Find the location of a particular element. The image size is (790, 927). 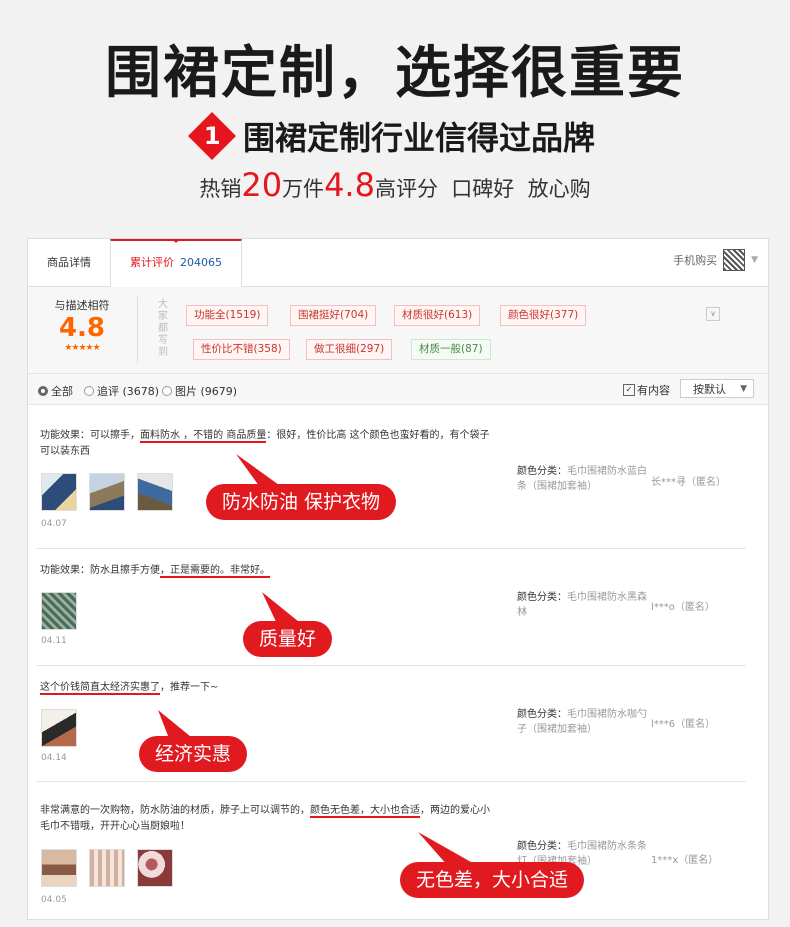

divider is located at coordinates (137, 330).